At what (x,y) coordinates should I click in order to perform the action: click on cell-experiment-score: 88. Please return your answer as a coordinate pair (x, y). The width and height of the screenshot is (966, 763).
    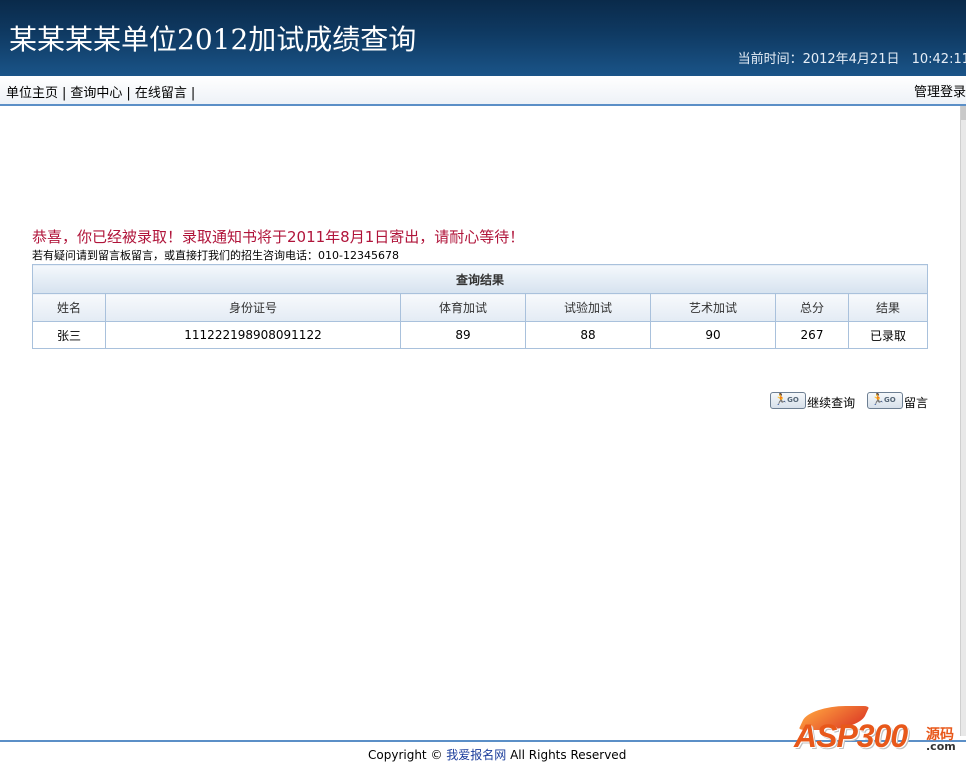
    Looking at the image, I should click on (588, 335).